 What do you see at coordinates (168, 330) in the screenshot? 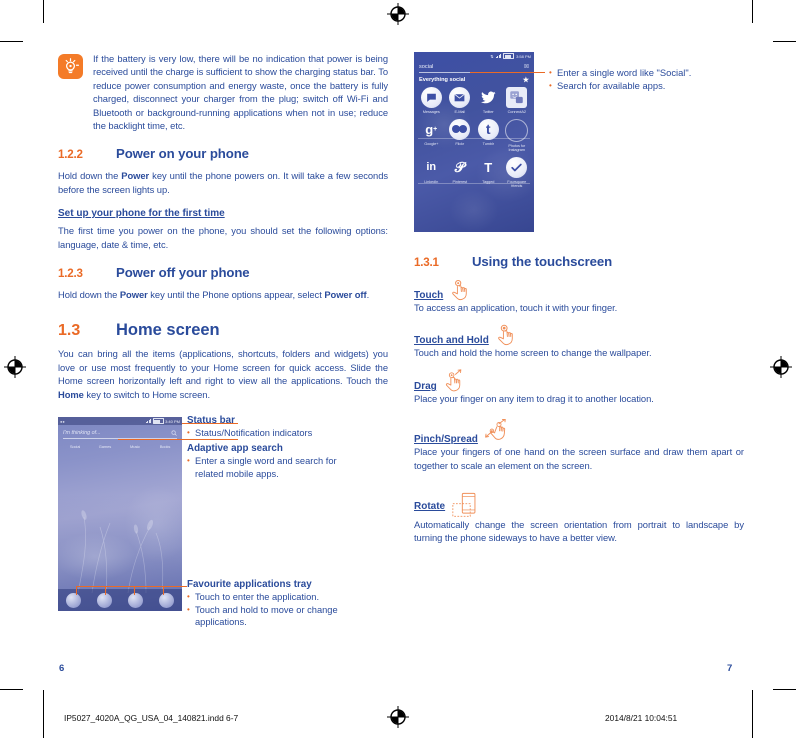
I see `heading-1-3-title: Home screen` at bounding box center [168, 330].